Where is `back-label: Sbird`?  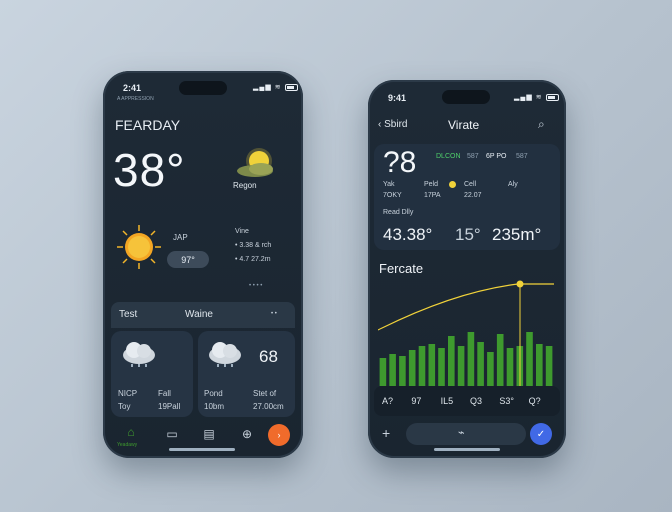 back-label: Sbird is located at coordinates (396, 124).